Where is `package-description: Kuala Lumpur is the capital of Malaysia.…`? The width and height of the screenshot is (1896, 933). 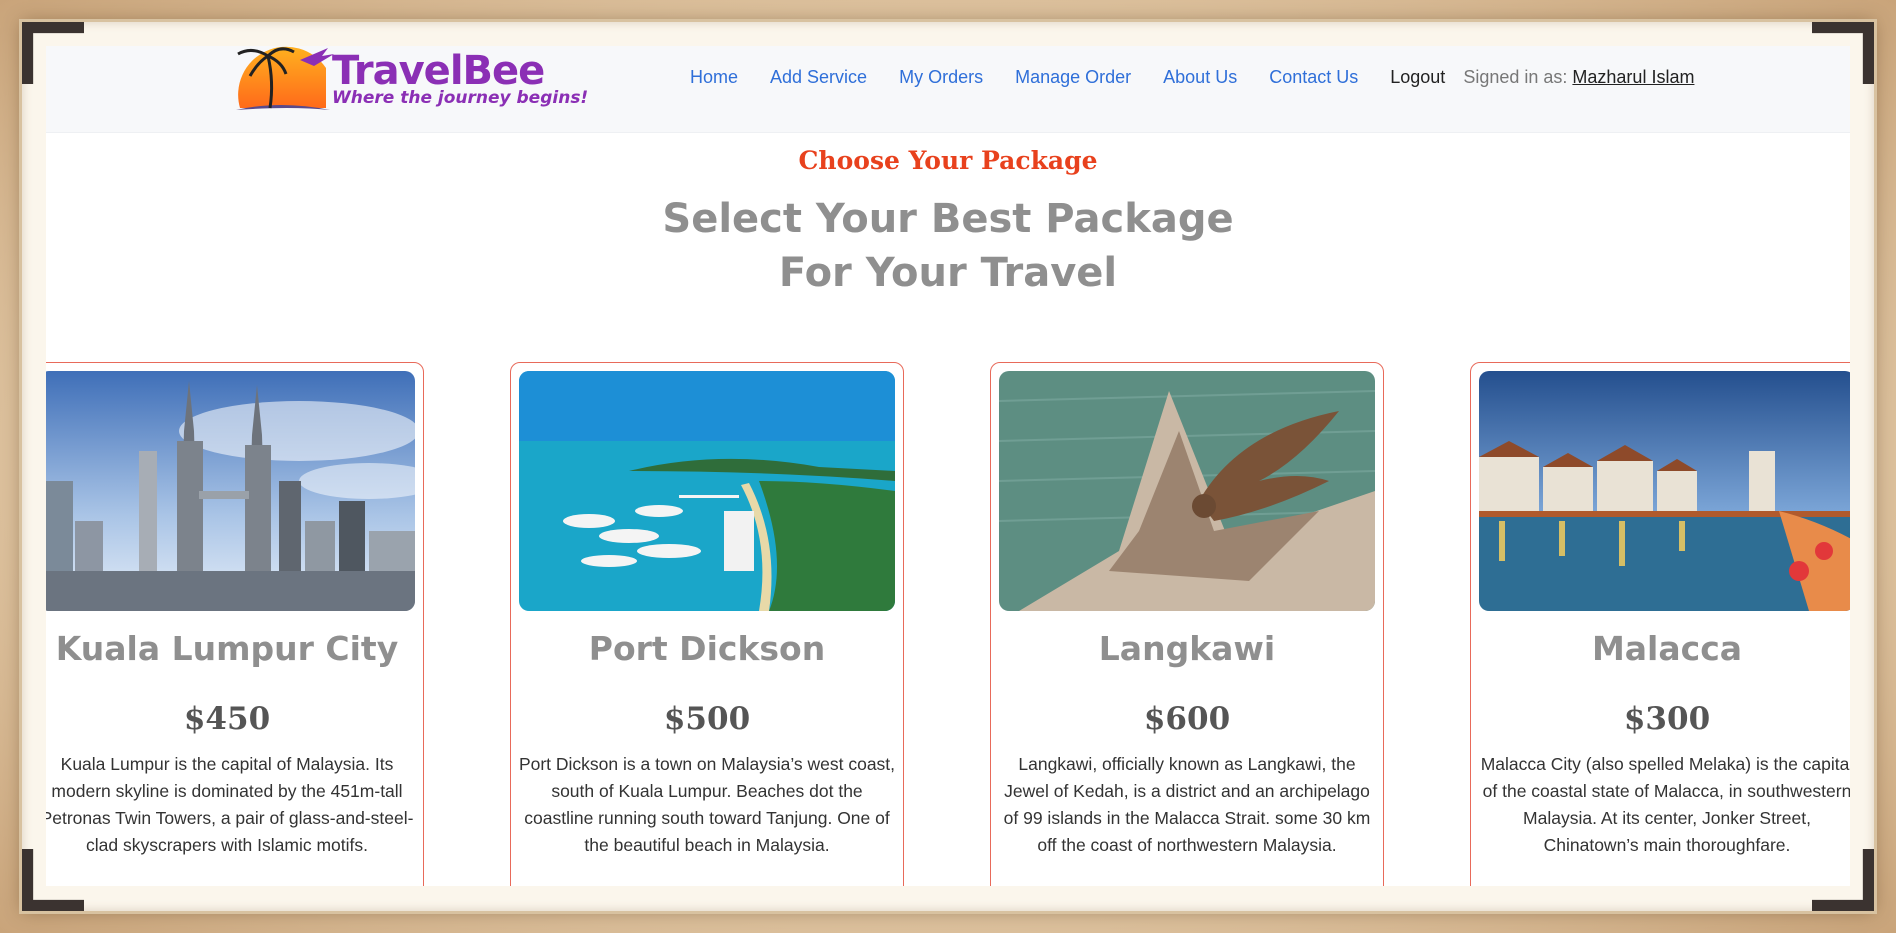
package-description: Kuala Lumpur is the capital of Malaysia.… is located at coordinates (230, 804).